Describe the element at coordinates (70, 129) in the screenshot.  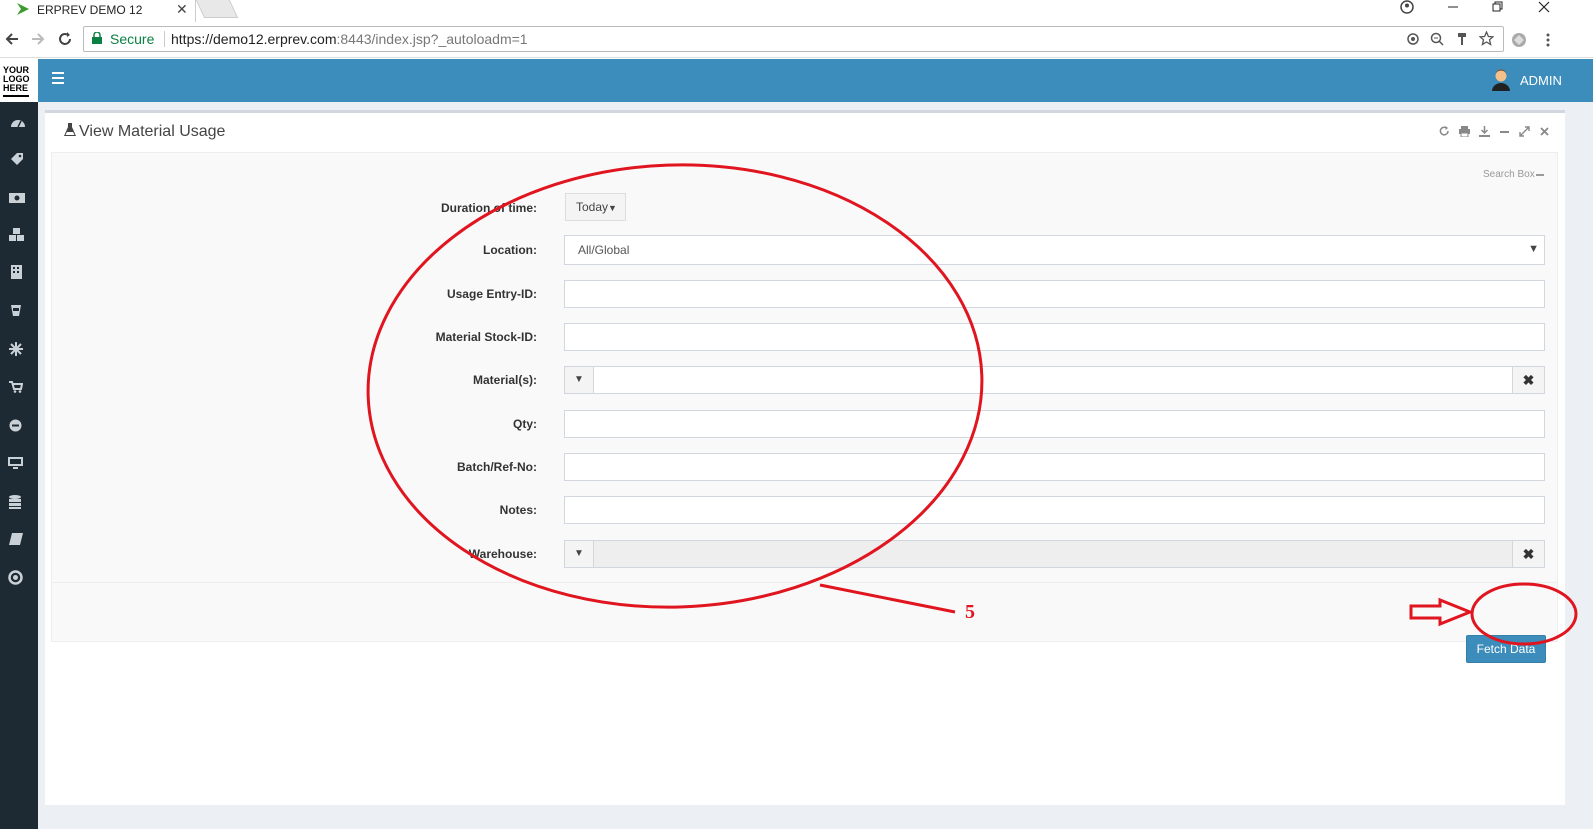
I see `flask-icon` at that location.